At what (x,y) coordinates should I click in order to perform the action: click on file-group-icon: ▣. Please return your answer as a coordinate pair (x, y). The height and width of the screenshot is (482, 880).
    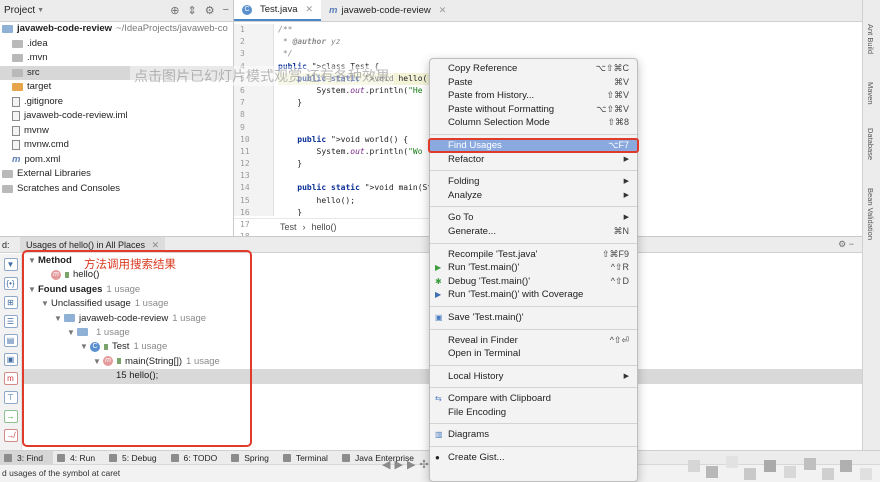
    Looking at the image, I should click on (10, 359).